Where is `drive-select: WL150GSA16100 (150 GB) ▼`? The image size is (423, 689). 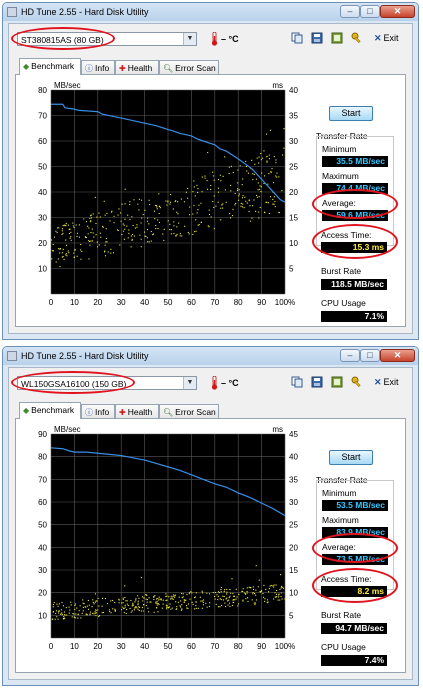
drive-select: WL150GSA16100 (150 GB) ▼ is located at coordinates (107, 383).